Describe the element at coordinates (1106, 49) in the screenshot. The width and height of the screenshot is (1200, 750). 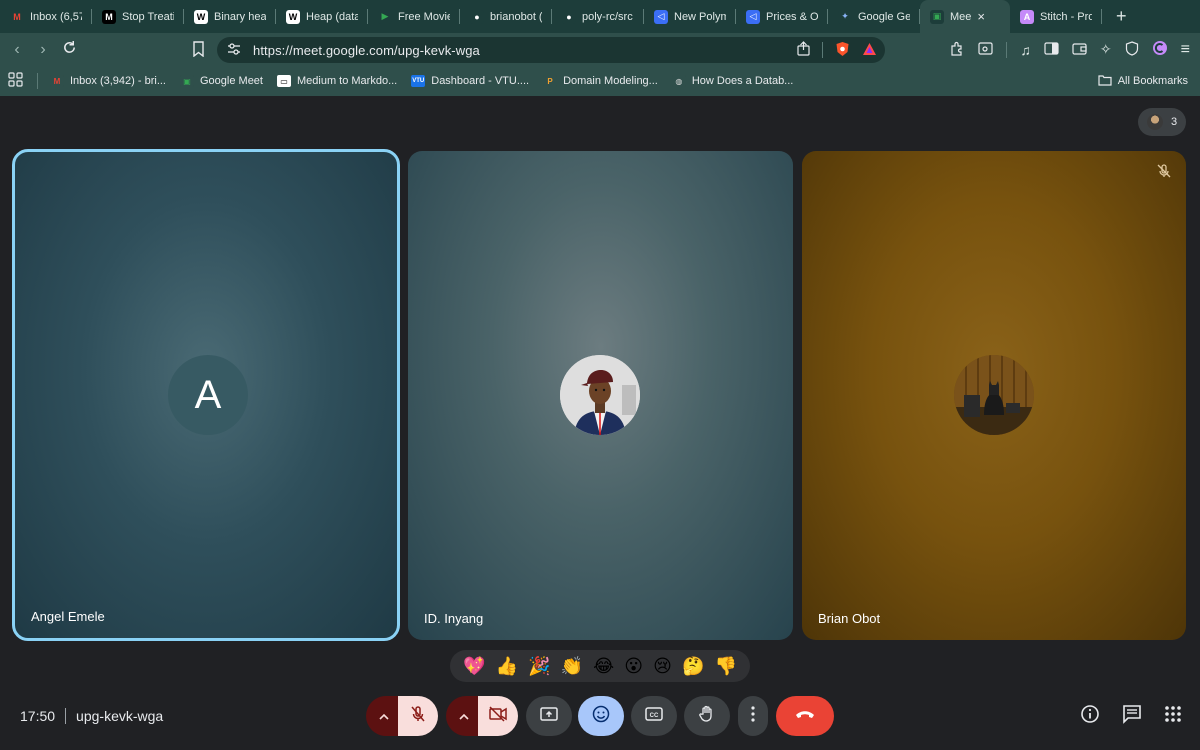
I see `leo-ai-icon: ✧` at that location.